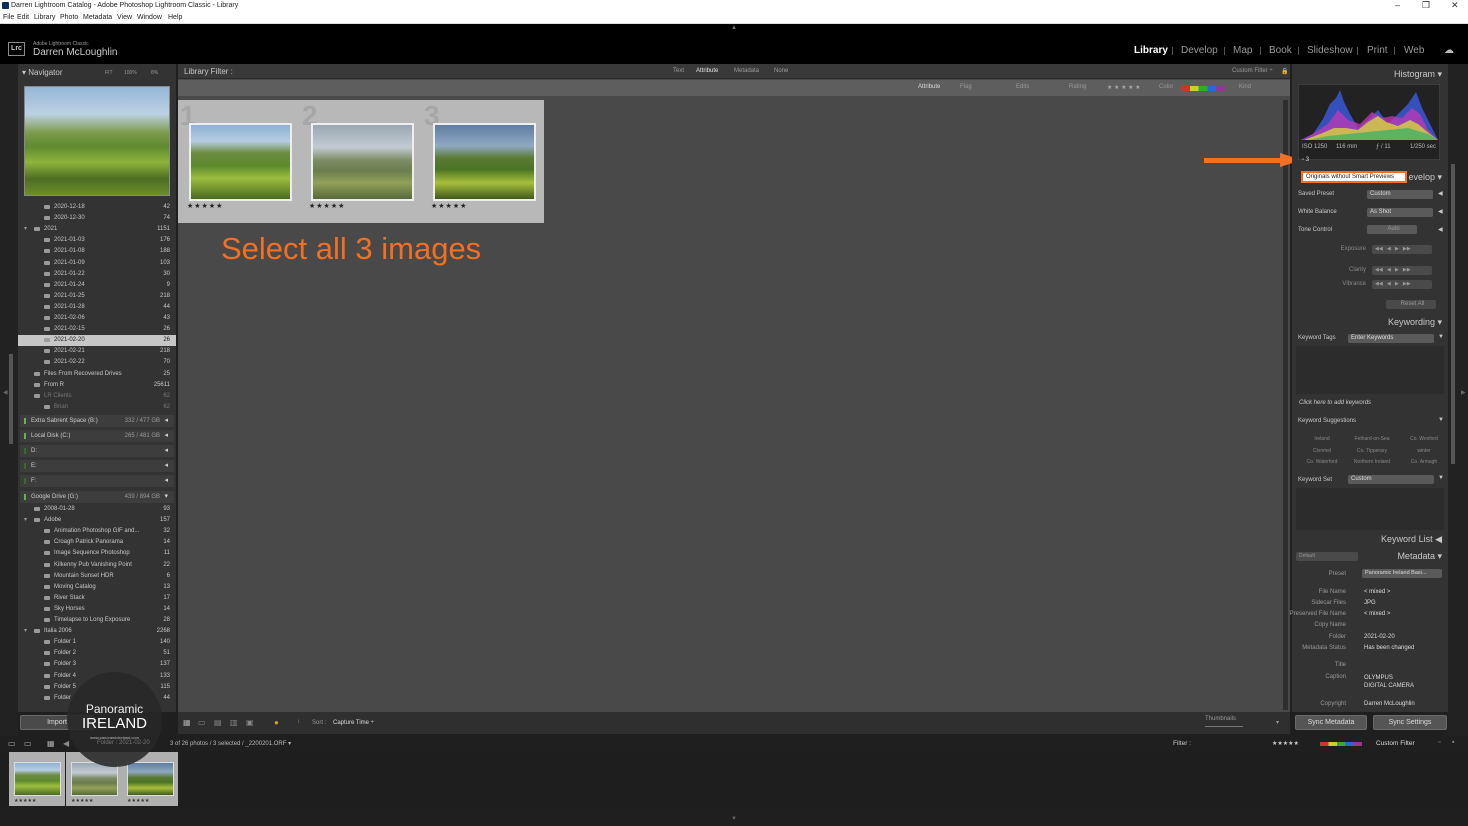 The width and height of the screenshot is (1468, 826). What do you see at coordinates (1441, 337) in the screenshot?
I see `expand-icon: ▼` at bounding box center [1441, 337].